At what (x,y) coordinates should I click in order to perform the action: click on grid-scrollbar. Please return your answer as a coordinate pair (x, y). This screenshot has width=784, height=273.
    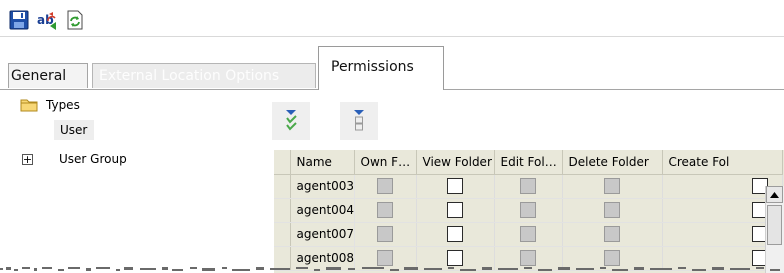
    Looking at the image, I should click on (774, 229).